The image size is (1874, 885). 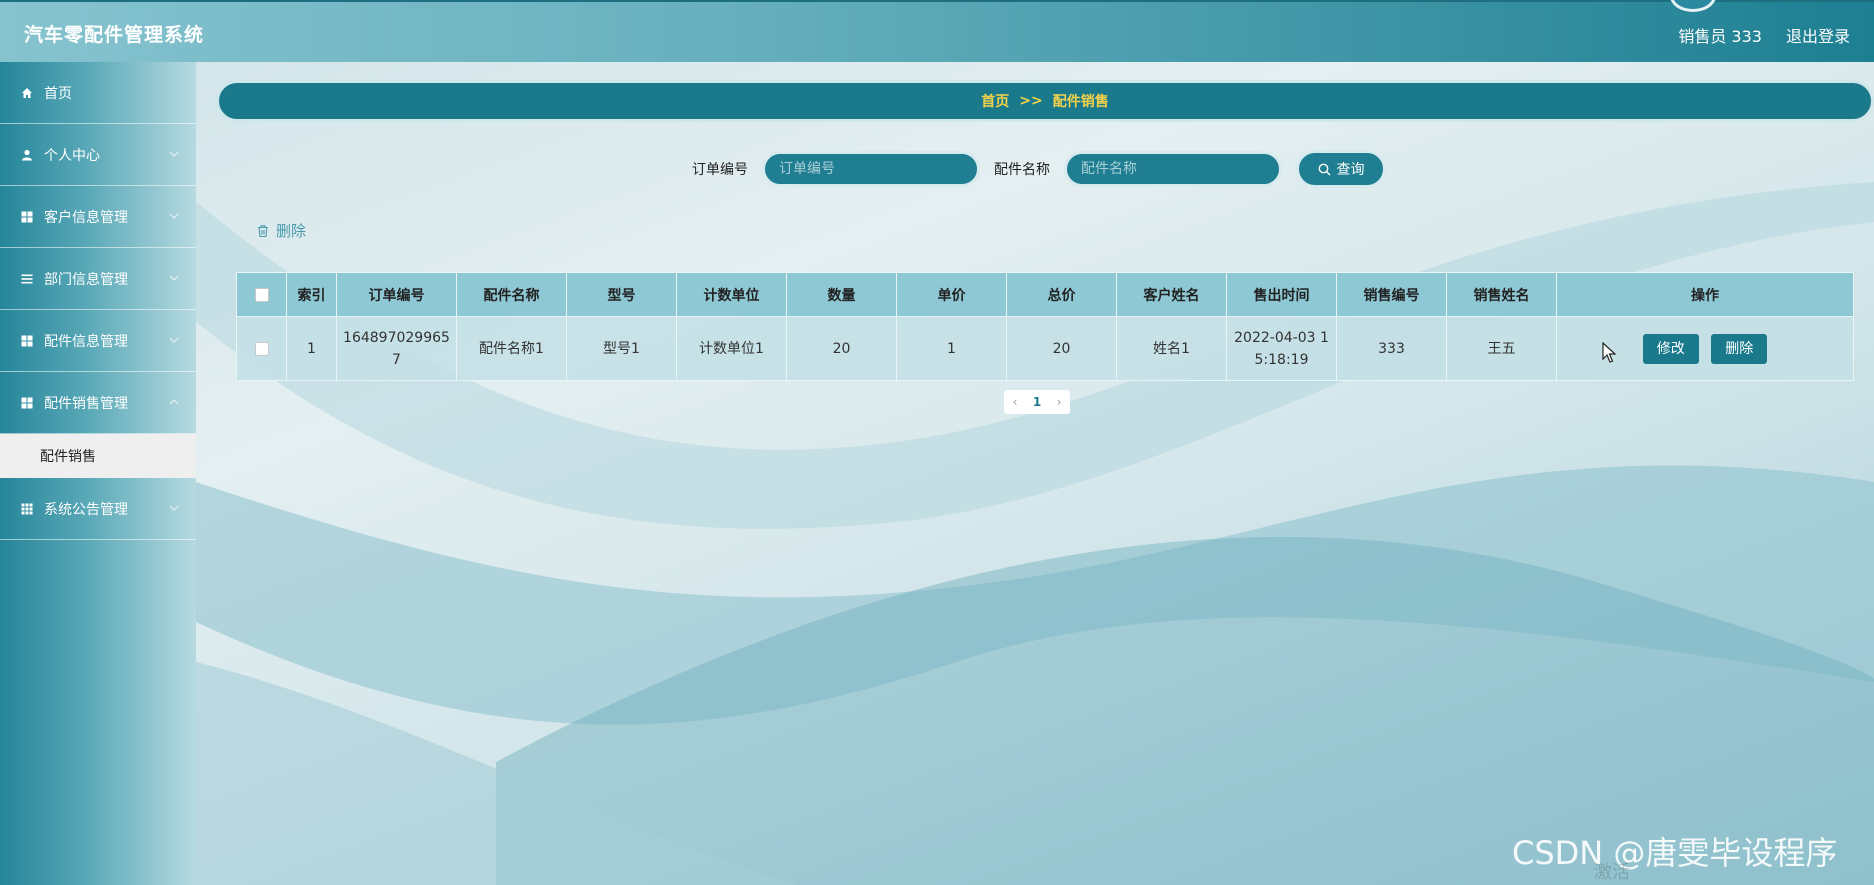 What do you see at coordinates (1281, 294) in the screenshot?
I see `column-header: 售出时间` at bounding box center [1281, 294].